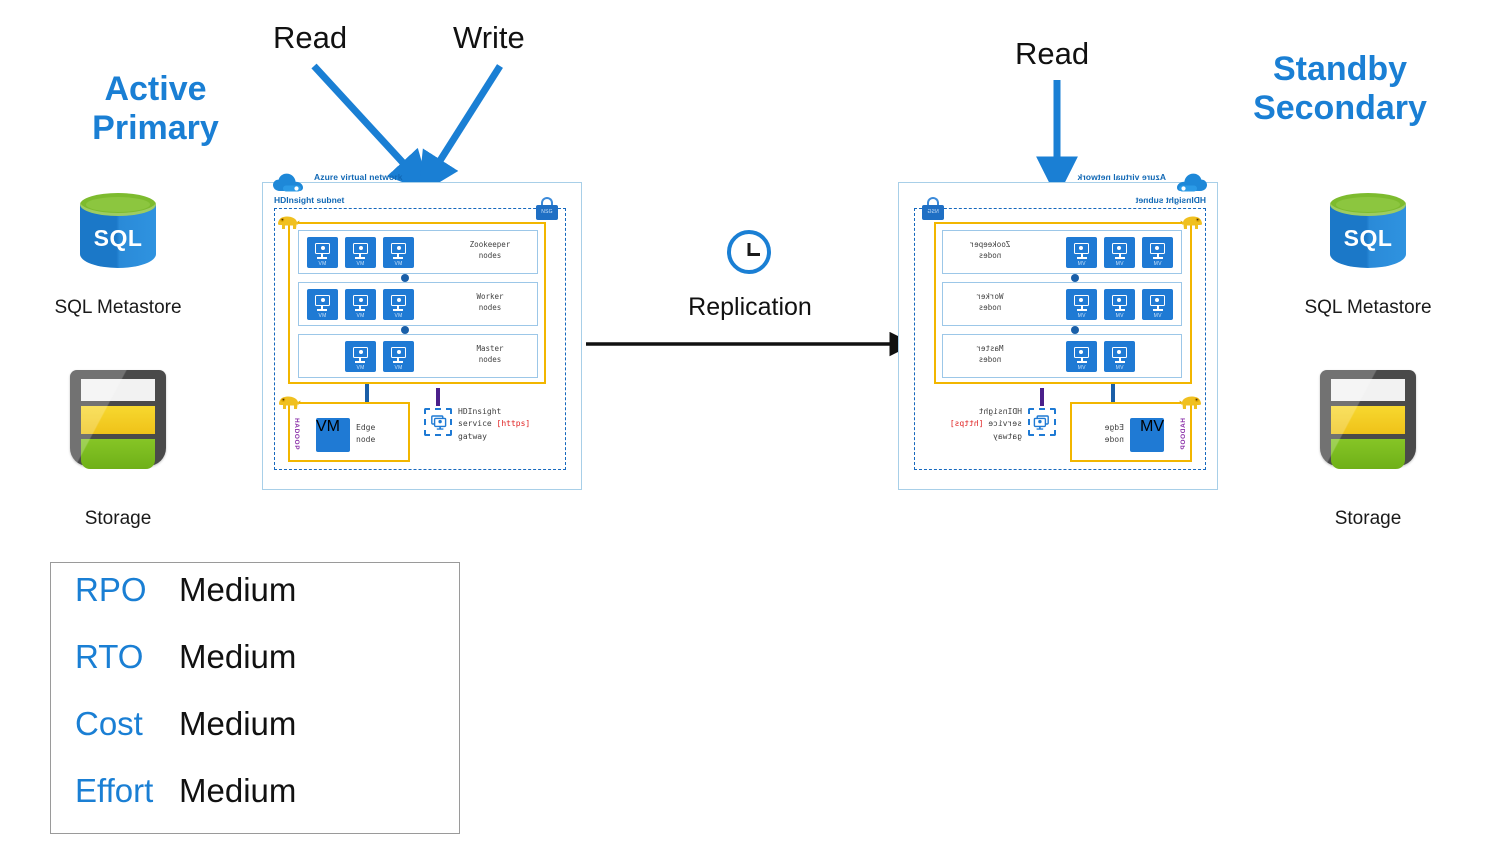  What do you see at coordinates (754, 254) in the screenshot?
I see `clock-hand-horizontal` at bounding box center [754, 254].